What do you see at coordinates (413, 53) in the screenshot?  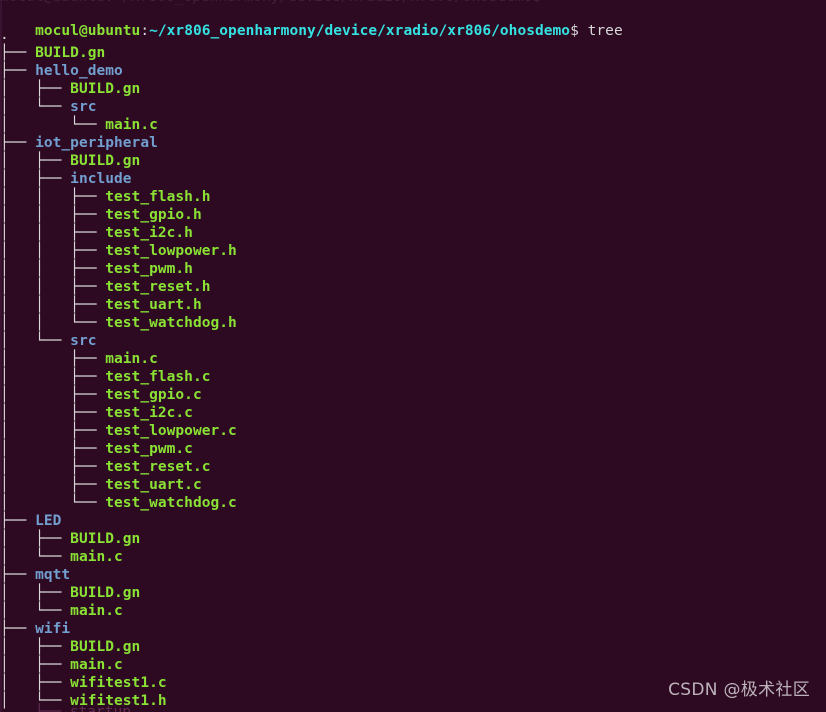 I see `tree-row: ├── BUILD.gn` at bounding box center [413, 53].